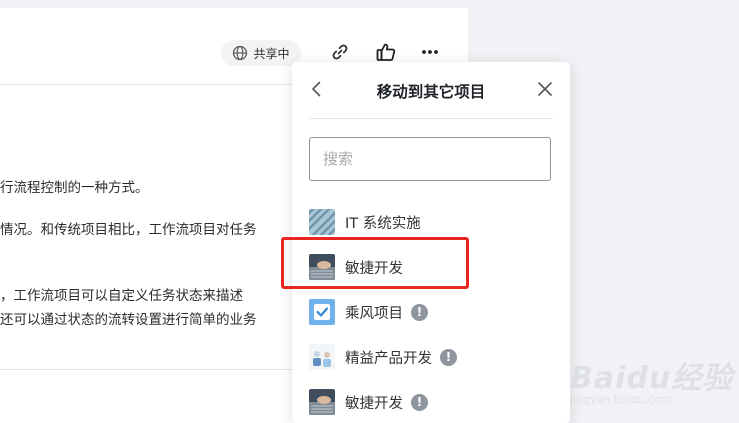 The image size is (739, 423). I want to click on panel-title: 移动到其它项目, so click(431, 92).